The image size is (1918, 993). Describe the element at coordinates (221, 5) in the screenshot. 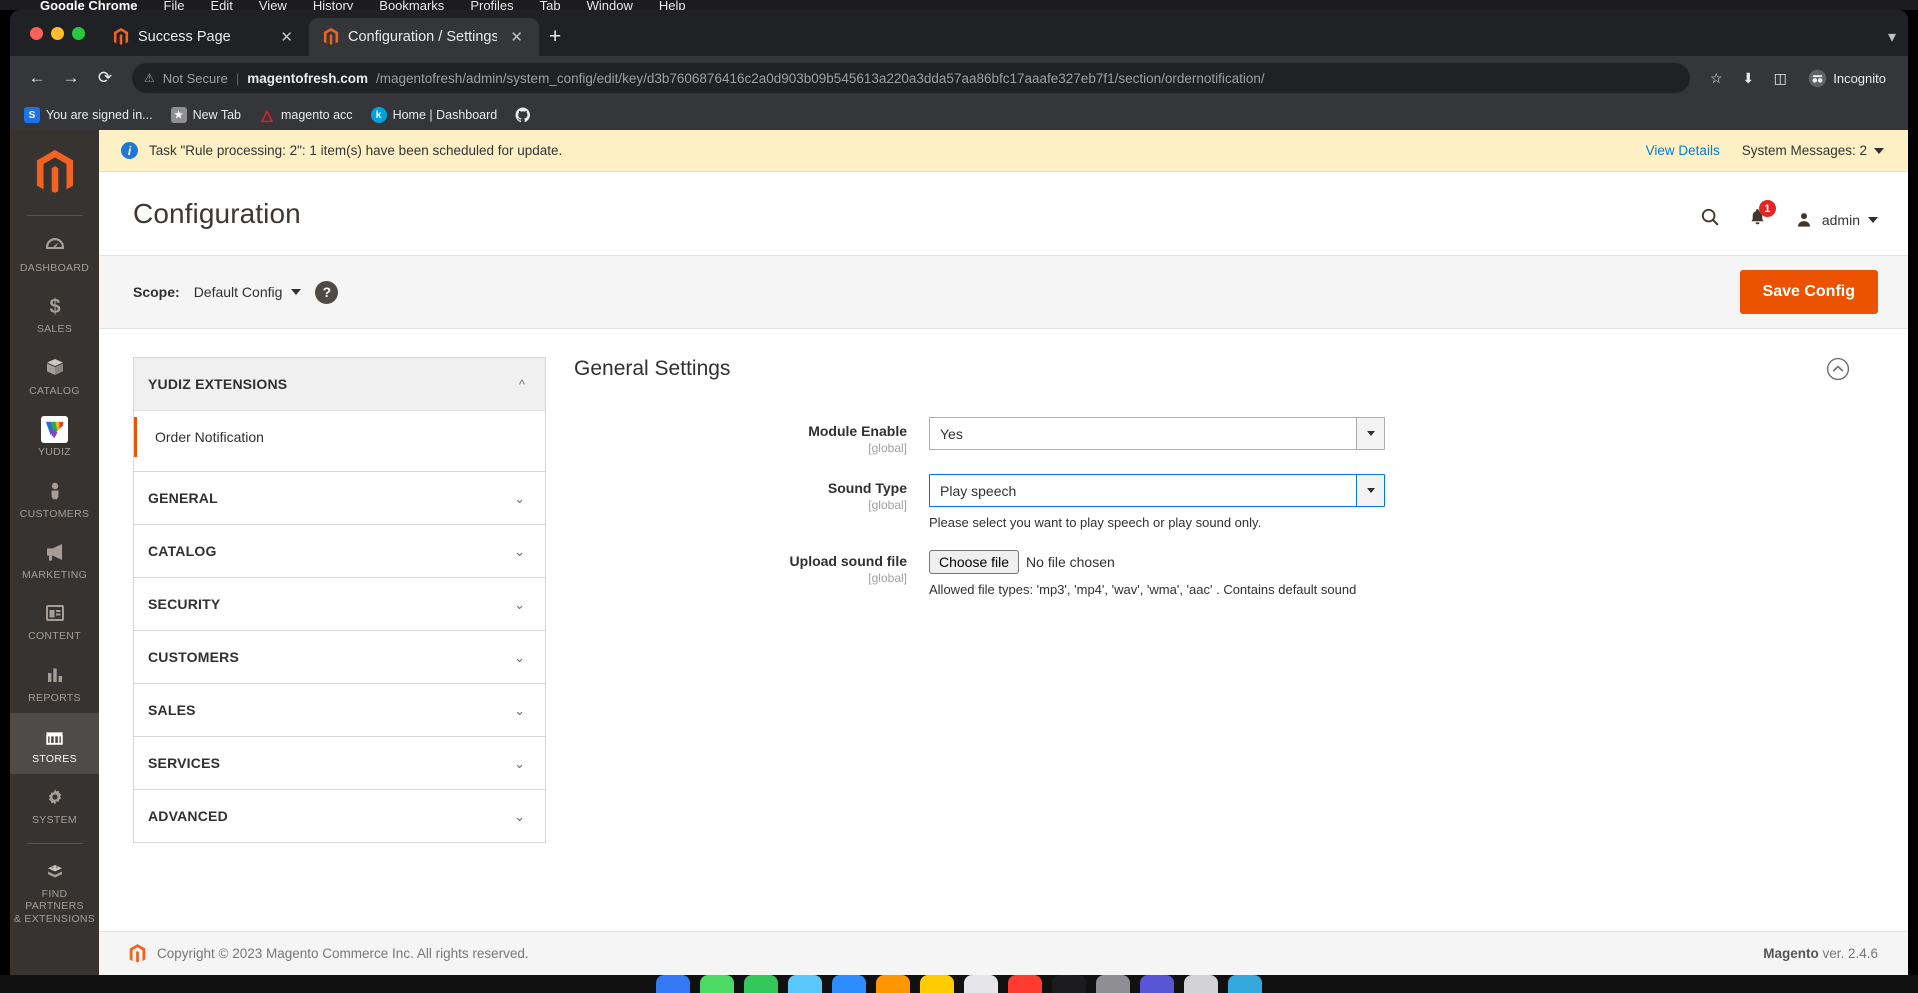

I see `macos-menu-edit: Edit` at that location.